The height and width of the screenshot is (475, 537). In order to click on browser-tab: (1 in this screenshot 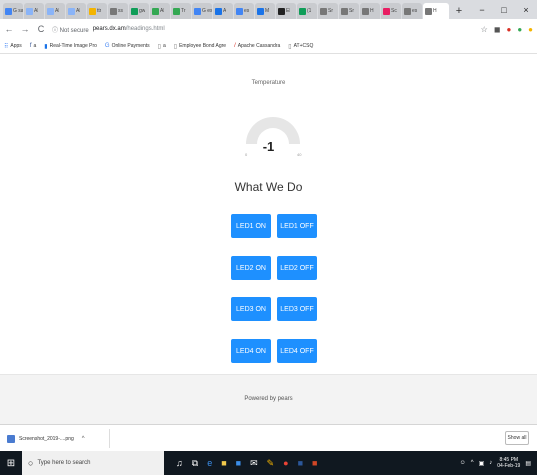, I will do `click(307, 11)`.